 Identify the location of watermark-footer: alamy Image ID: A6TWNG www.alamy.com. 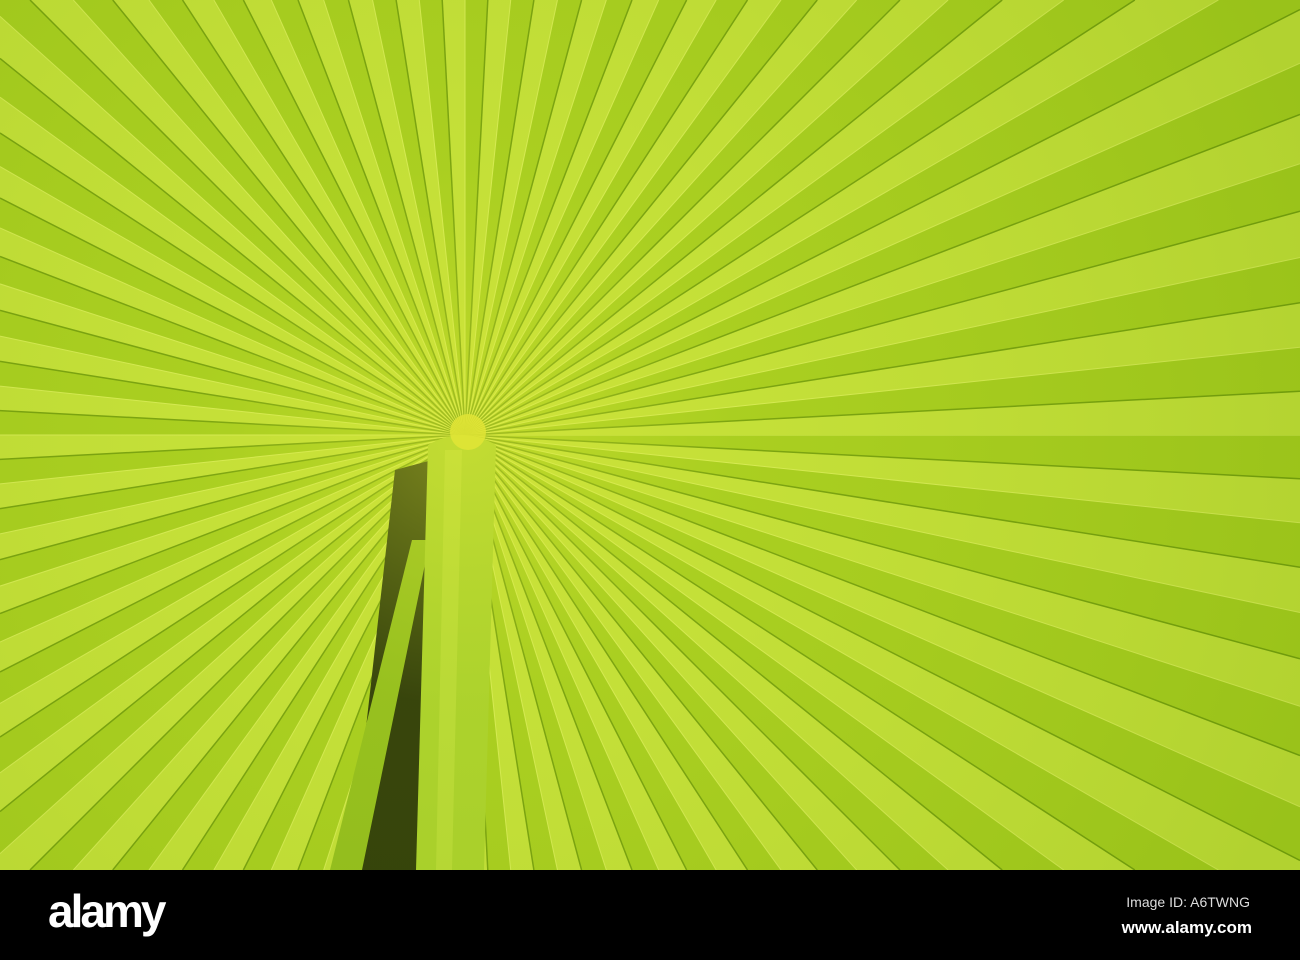
(650, 915).